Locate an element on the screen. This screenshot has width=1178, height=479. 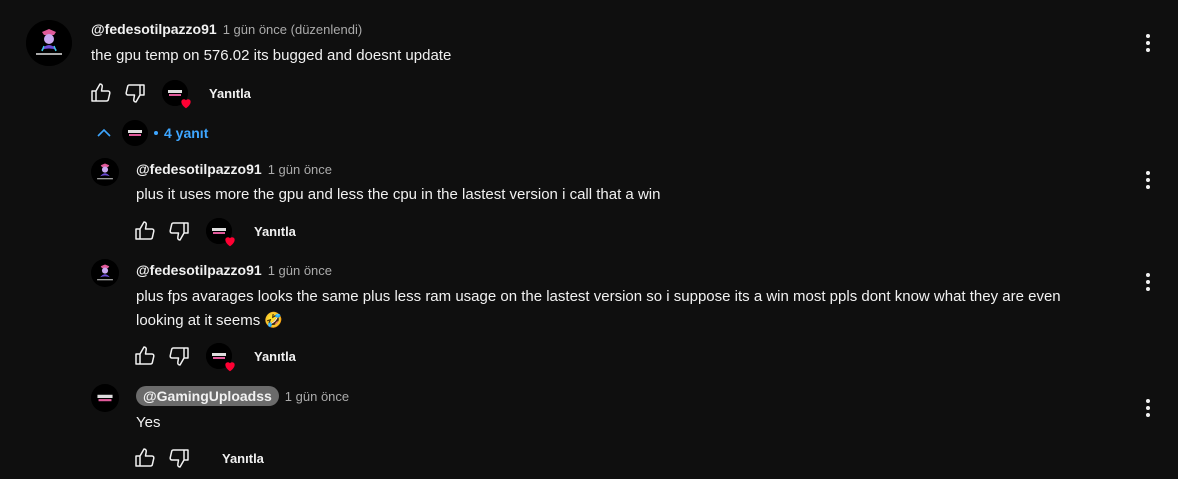
comment-text-line-2: looking at it seems 🤣 is located at coordinates (210, 320).